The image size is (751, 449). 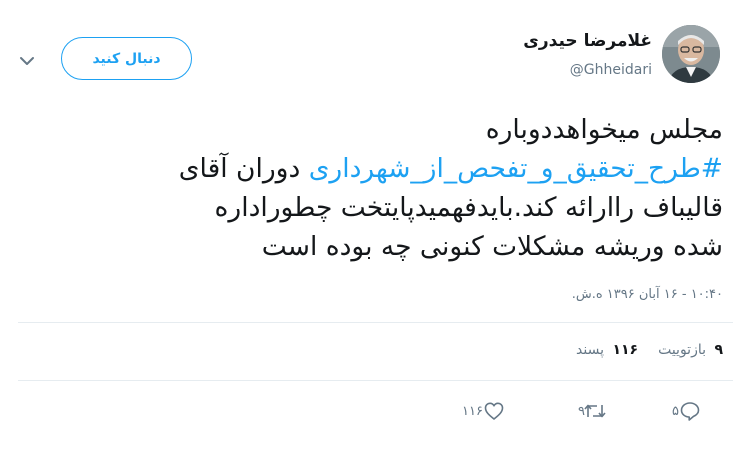 I want to click on retweet-button: ۹, so click(x=587, y=411).